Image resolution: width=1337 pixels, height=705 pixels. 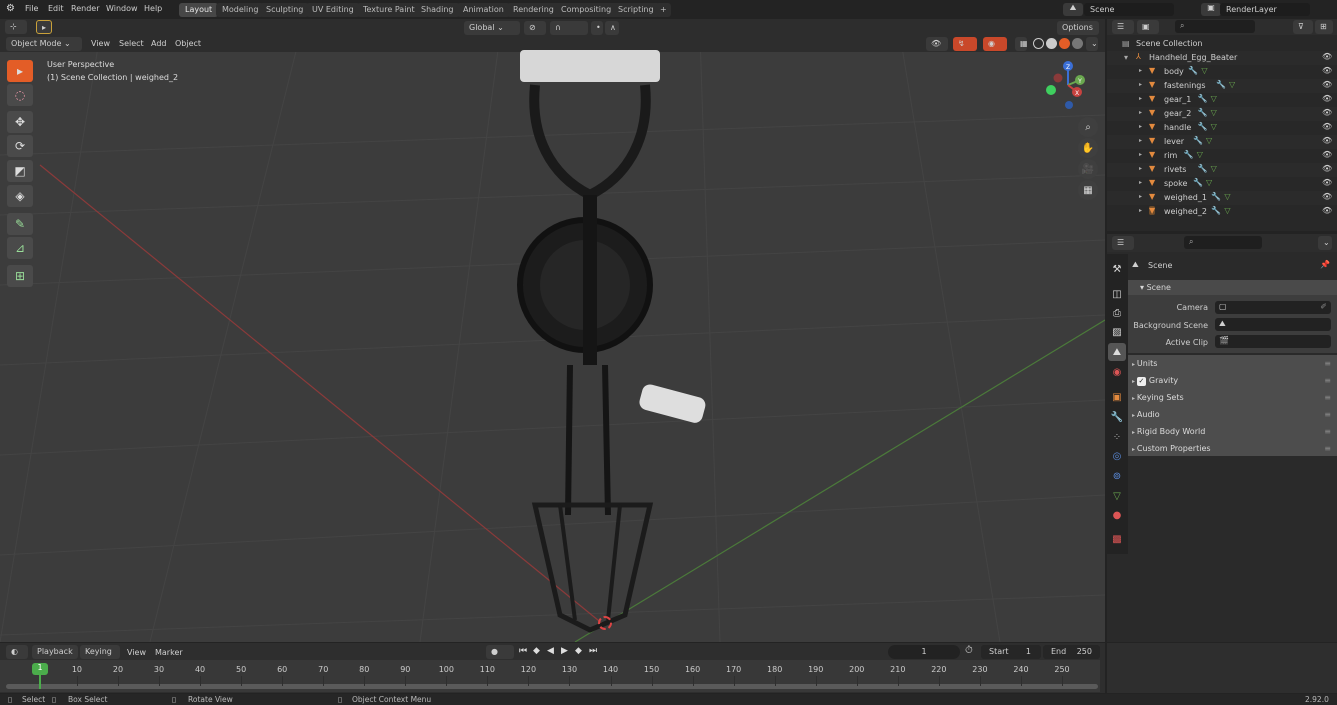 What do you see at coordinates (437, 10) in the screenshot?
I see `tab-shading: Shading` at bounding box center [437, 10].